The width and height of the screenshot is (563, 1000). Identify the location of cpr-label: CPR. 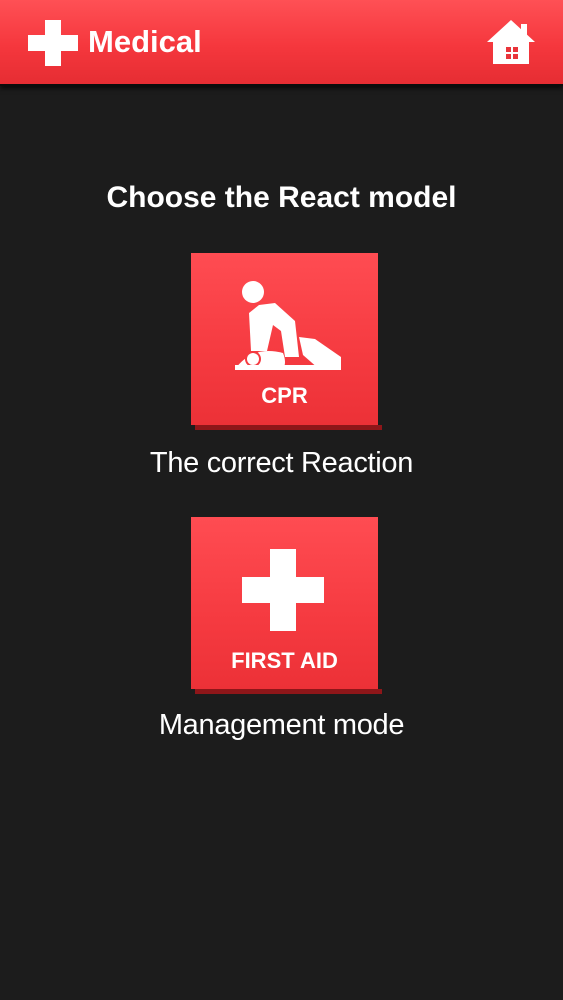
(284, 395).